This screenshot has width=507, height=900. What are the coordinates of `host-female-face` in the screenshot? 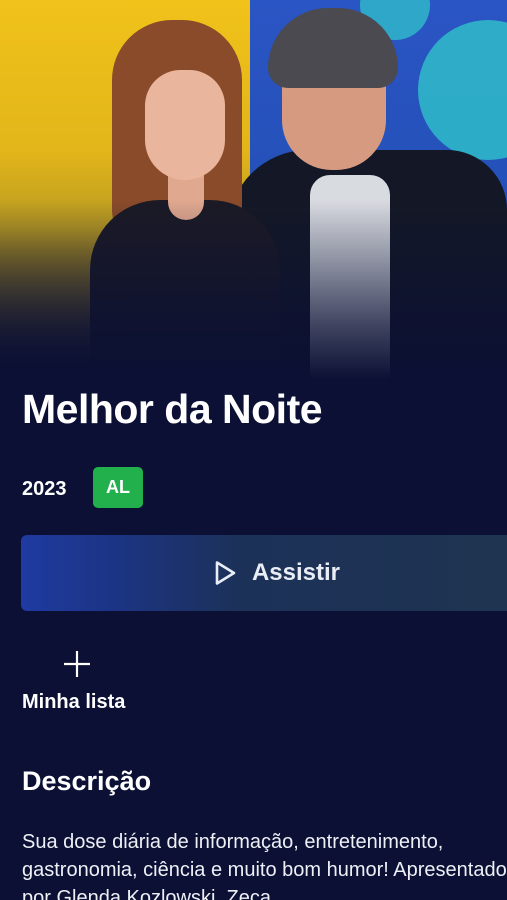 It's located at (185, 125).